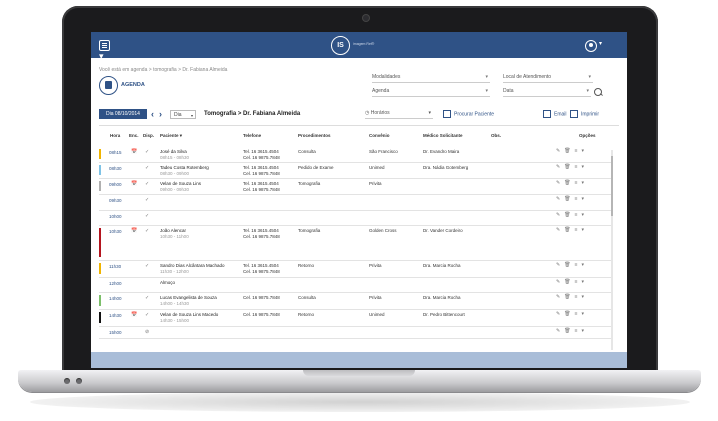  Describe the element at coordinates (115, 266) in the screenshot. I see `row-time: 11h30` at that location.